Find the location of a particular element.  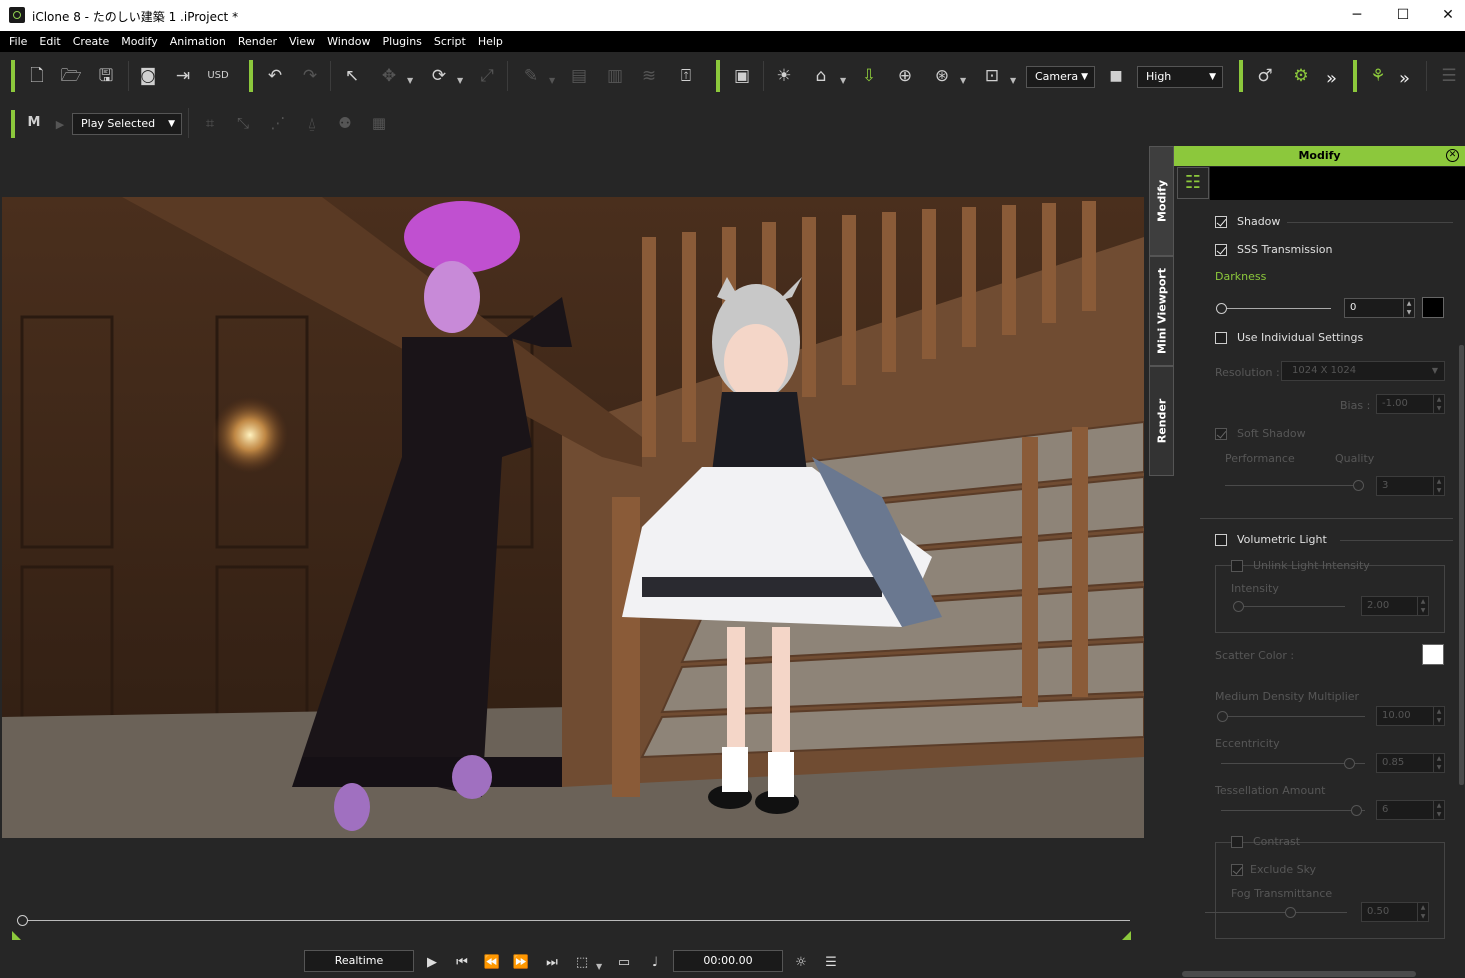

undo-icon: ↶ is located at coordinates (275, 76).